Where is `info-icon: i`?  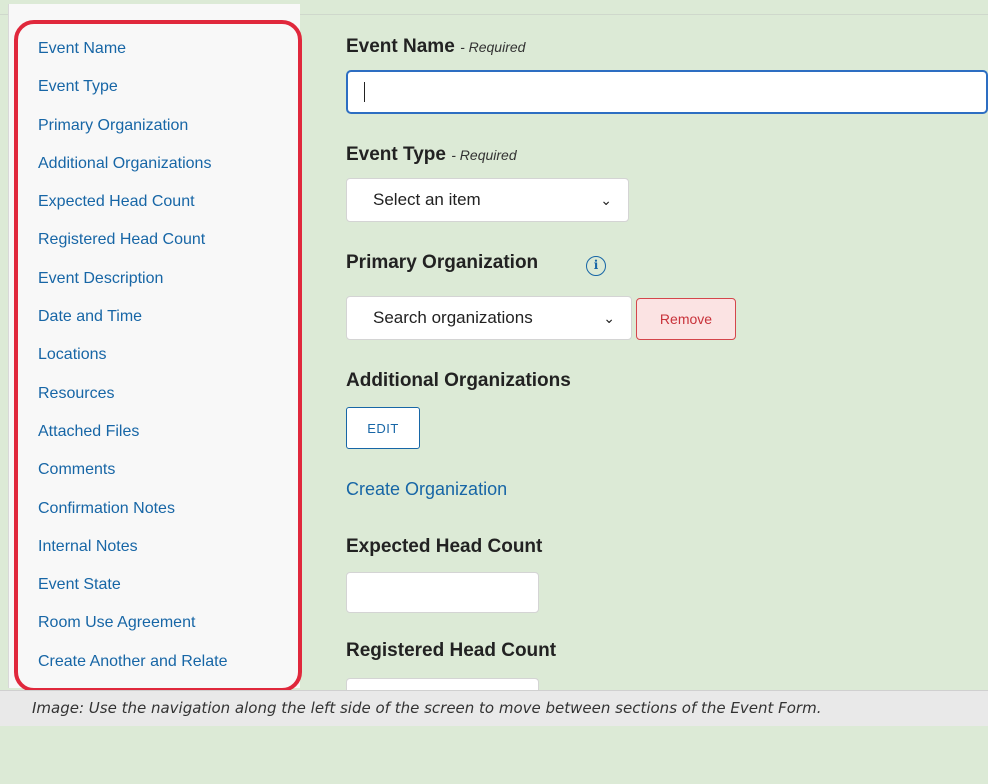
info-icon: i is located at coordinates (596, 266).